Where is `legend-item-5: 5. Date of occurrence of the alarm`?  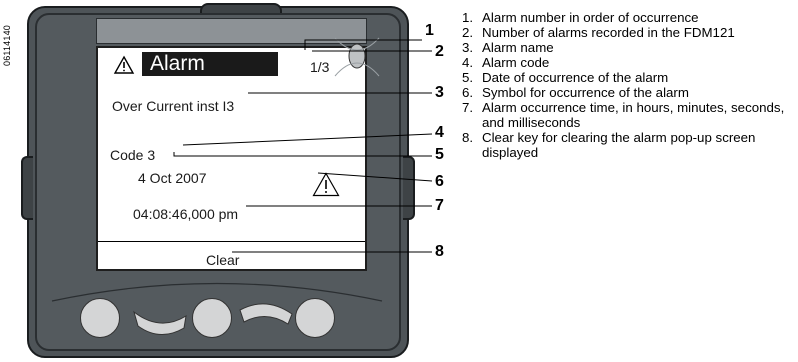 legend-item-5: 5. Date of occurrence of the alarm is located at coordinates (565, 77).